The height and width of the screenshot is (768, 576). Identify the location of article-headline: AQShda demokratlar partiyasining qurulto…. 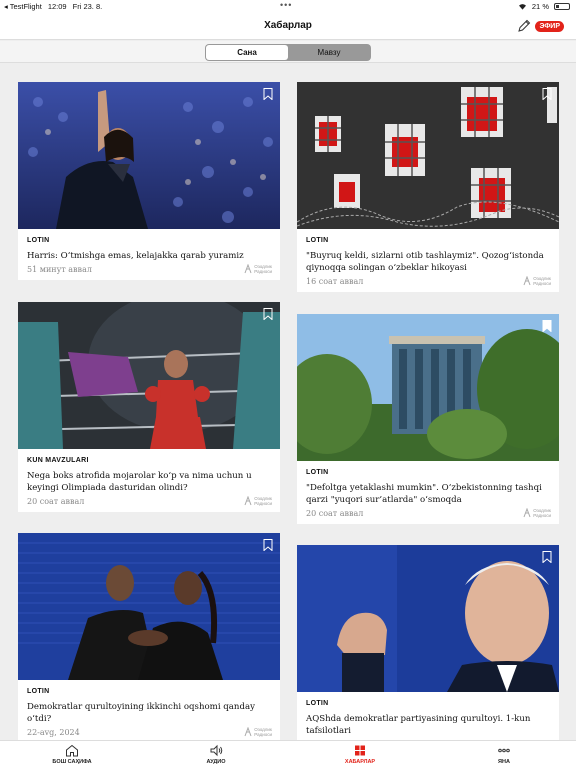
(428, 725).